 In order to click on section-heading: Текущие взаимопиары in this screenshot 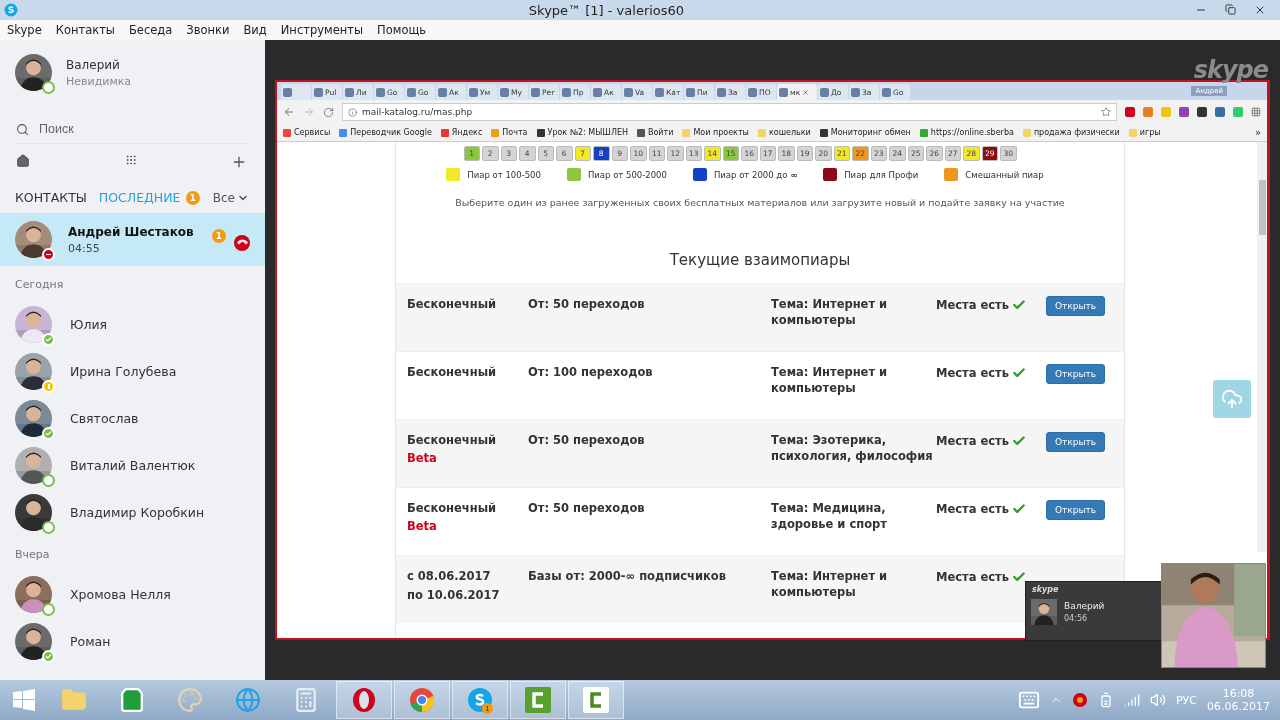, I will do `click(760, 260)`.